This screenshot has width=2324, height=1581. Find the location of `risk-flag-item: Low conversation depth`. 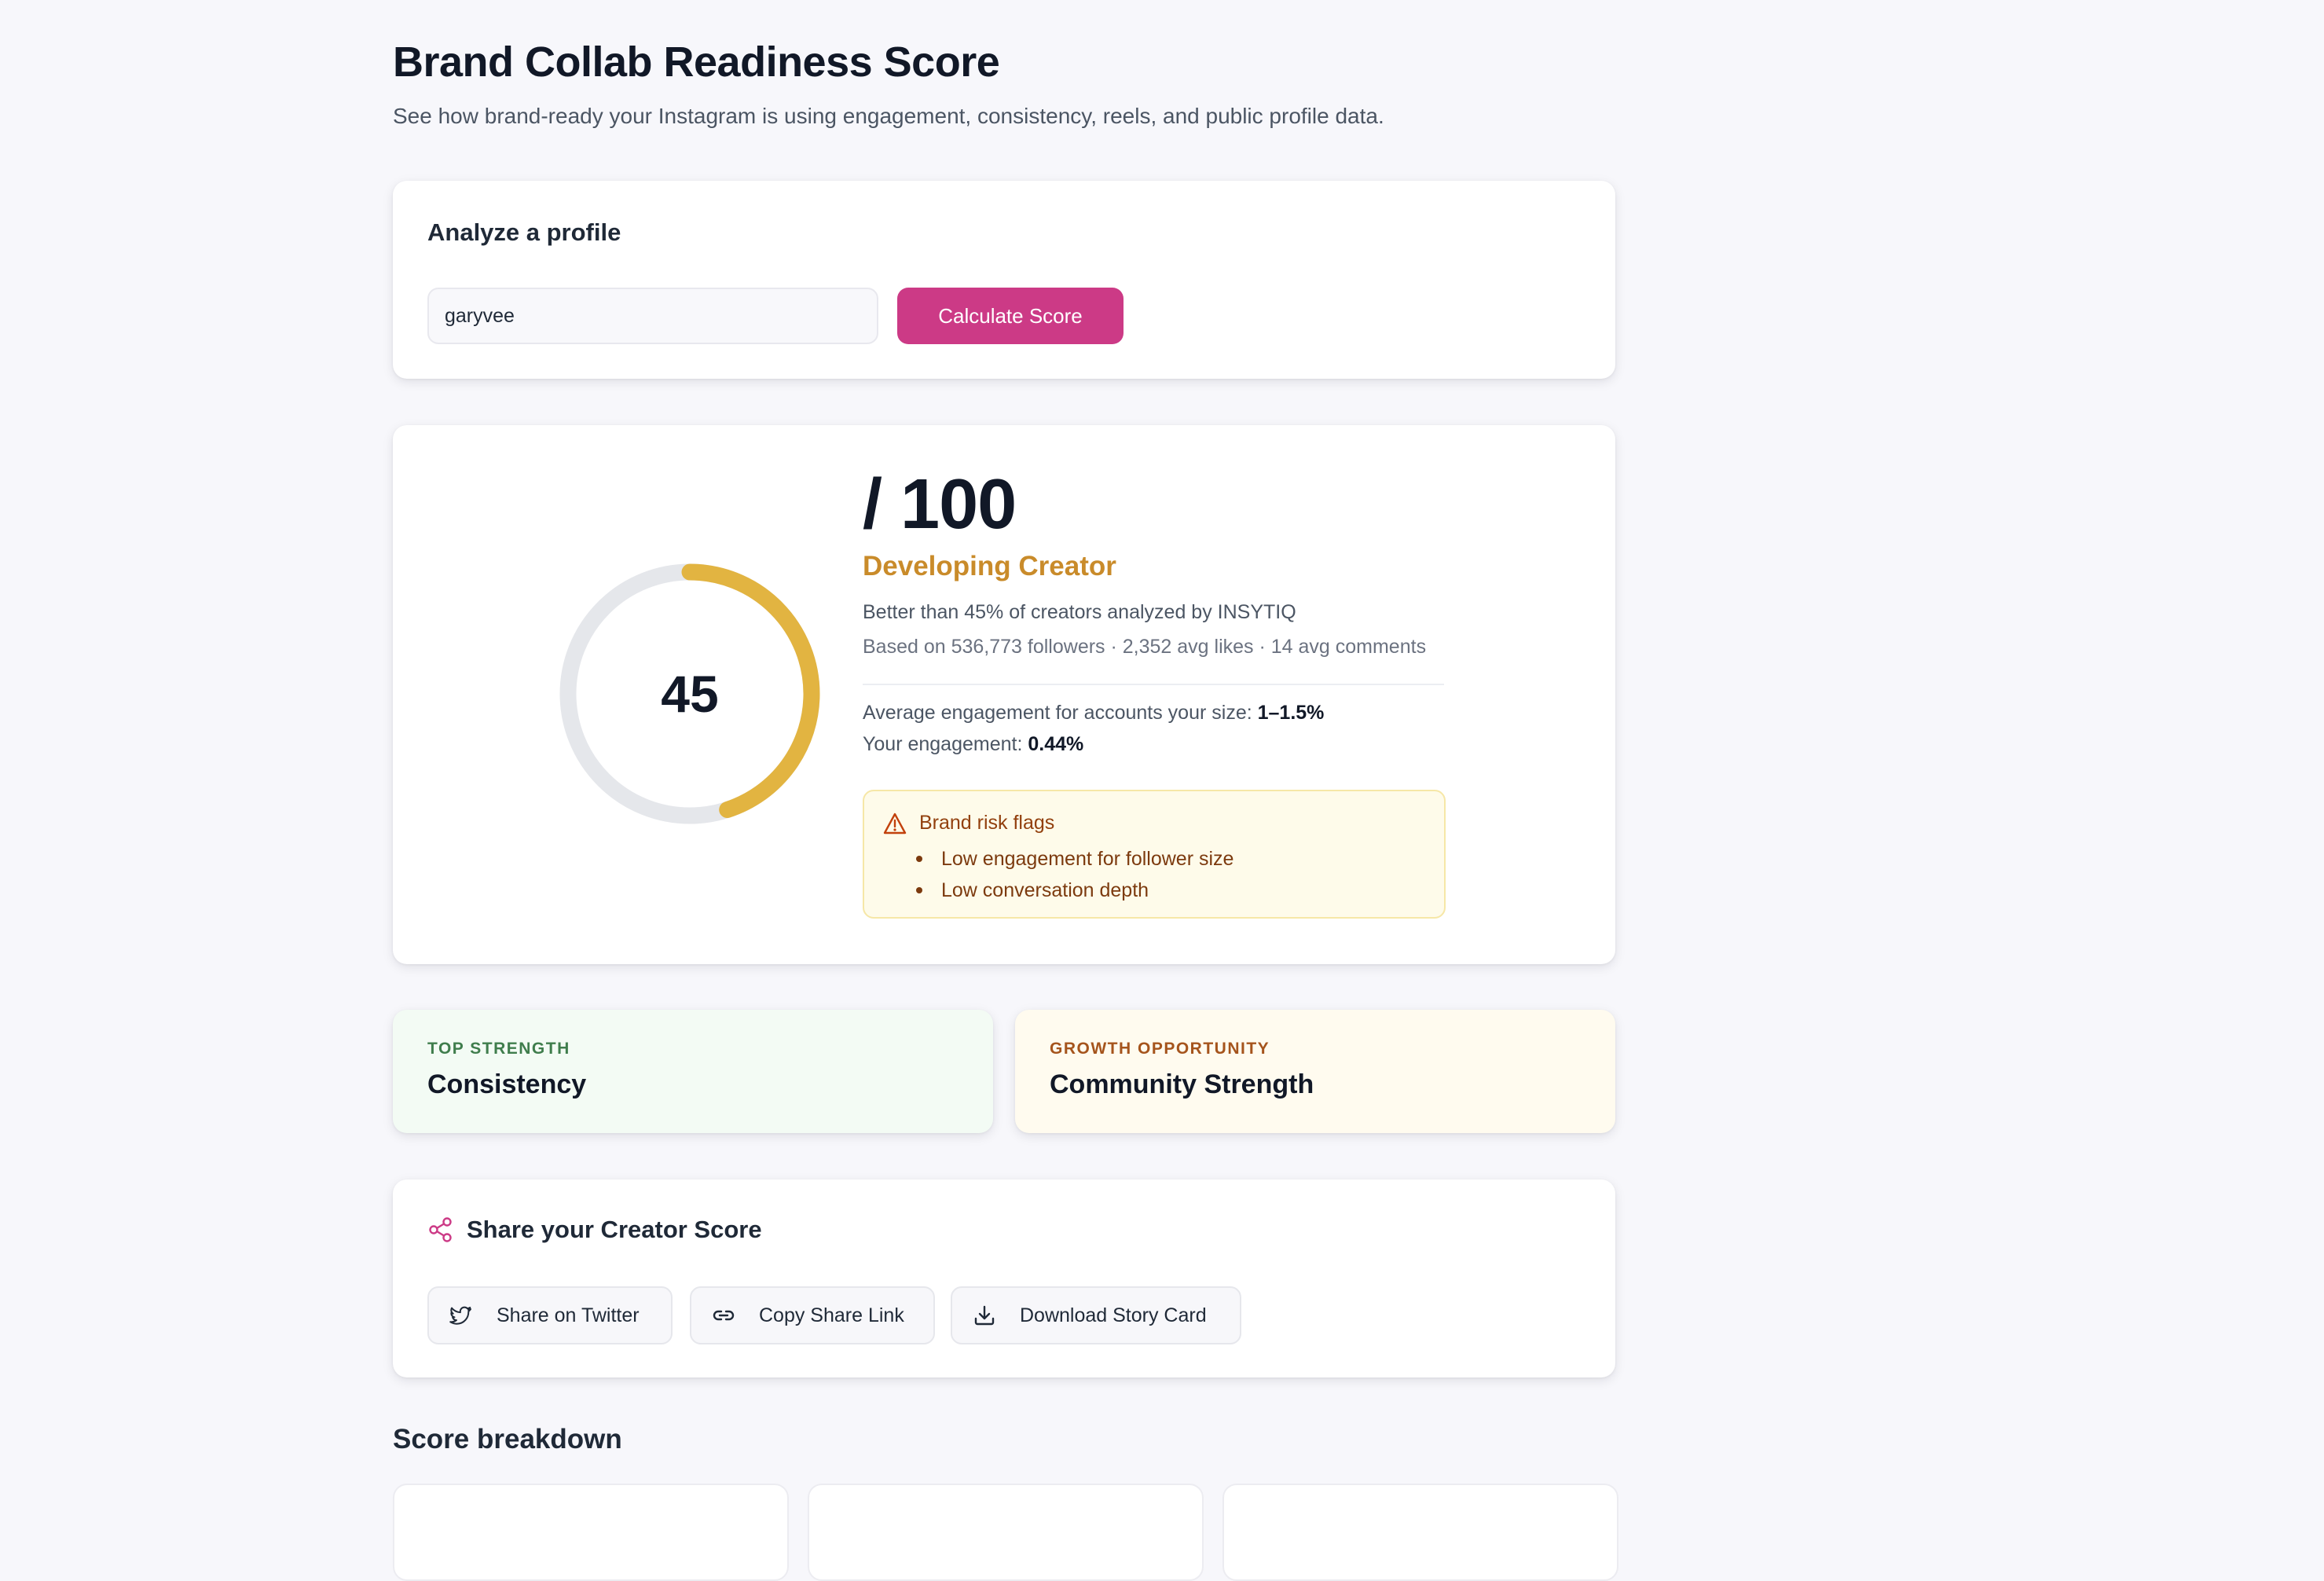

risk-flag-item: Low conversation depth is located at coordinates (1048, 890).